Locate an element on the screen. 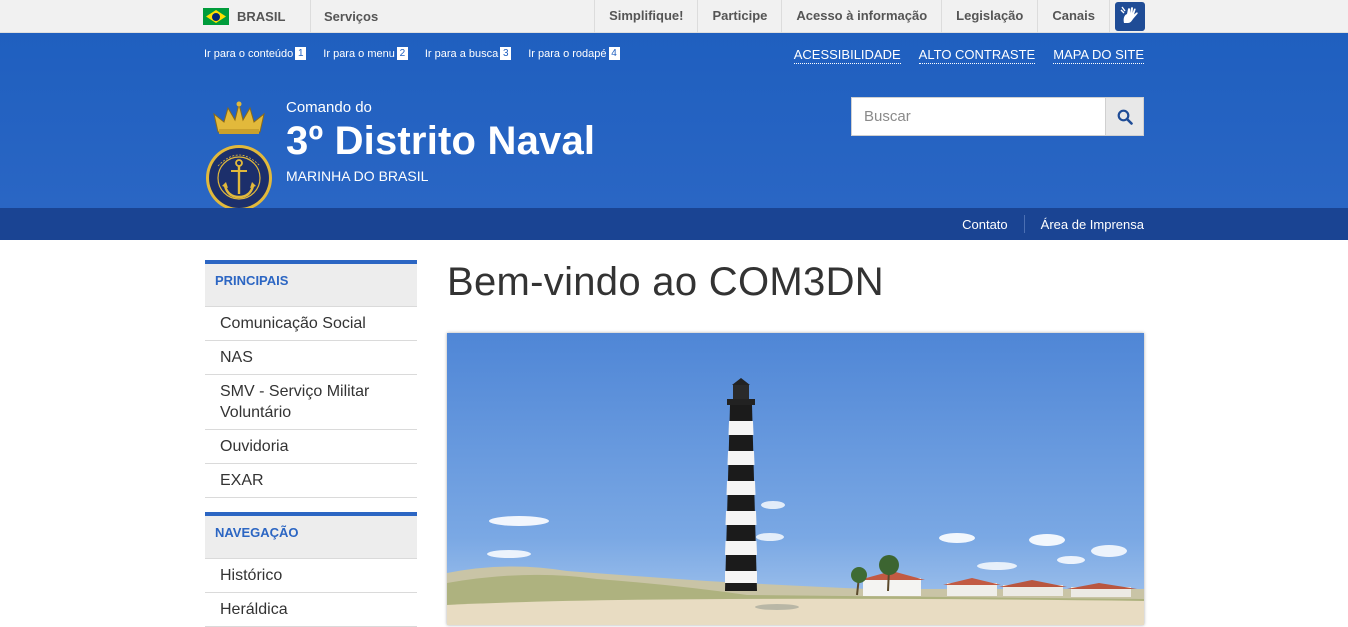 Image resolution: width=1348 pixels, height=627 pixels. acesso-informacao-link: Acesso à informação is located at coordinates (861, 16).